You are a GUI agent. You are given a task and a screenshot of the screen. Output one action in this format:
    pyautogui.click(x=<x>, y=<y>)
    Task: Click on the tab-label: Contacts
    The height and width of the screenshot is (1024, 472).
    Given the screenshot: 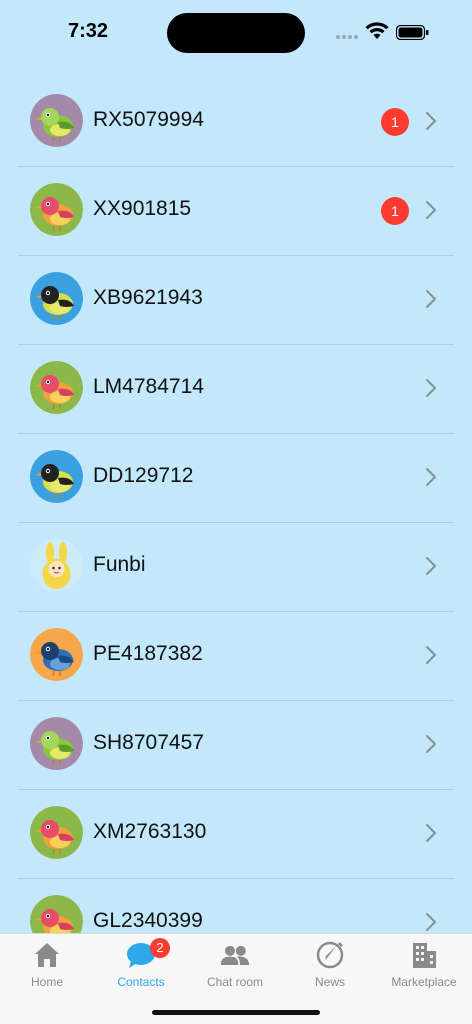 What is the action you would take?
    pyautogui.click(x=141, y=982)
    